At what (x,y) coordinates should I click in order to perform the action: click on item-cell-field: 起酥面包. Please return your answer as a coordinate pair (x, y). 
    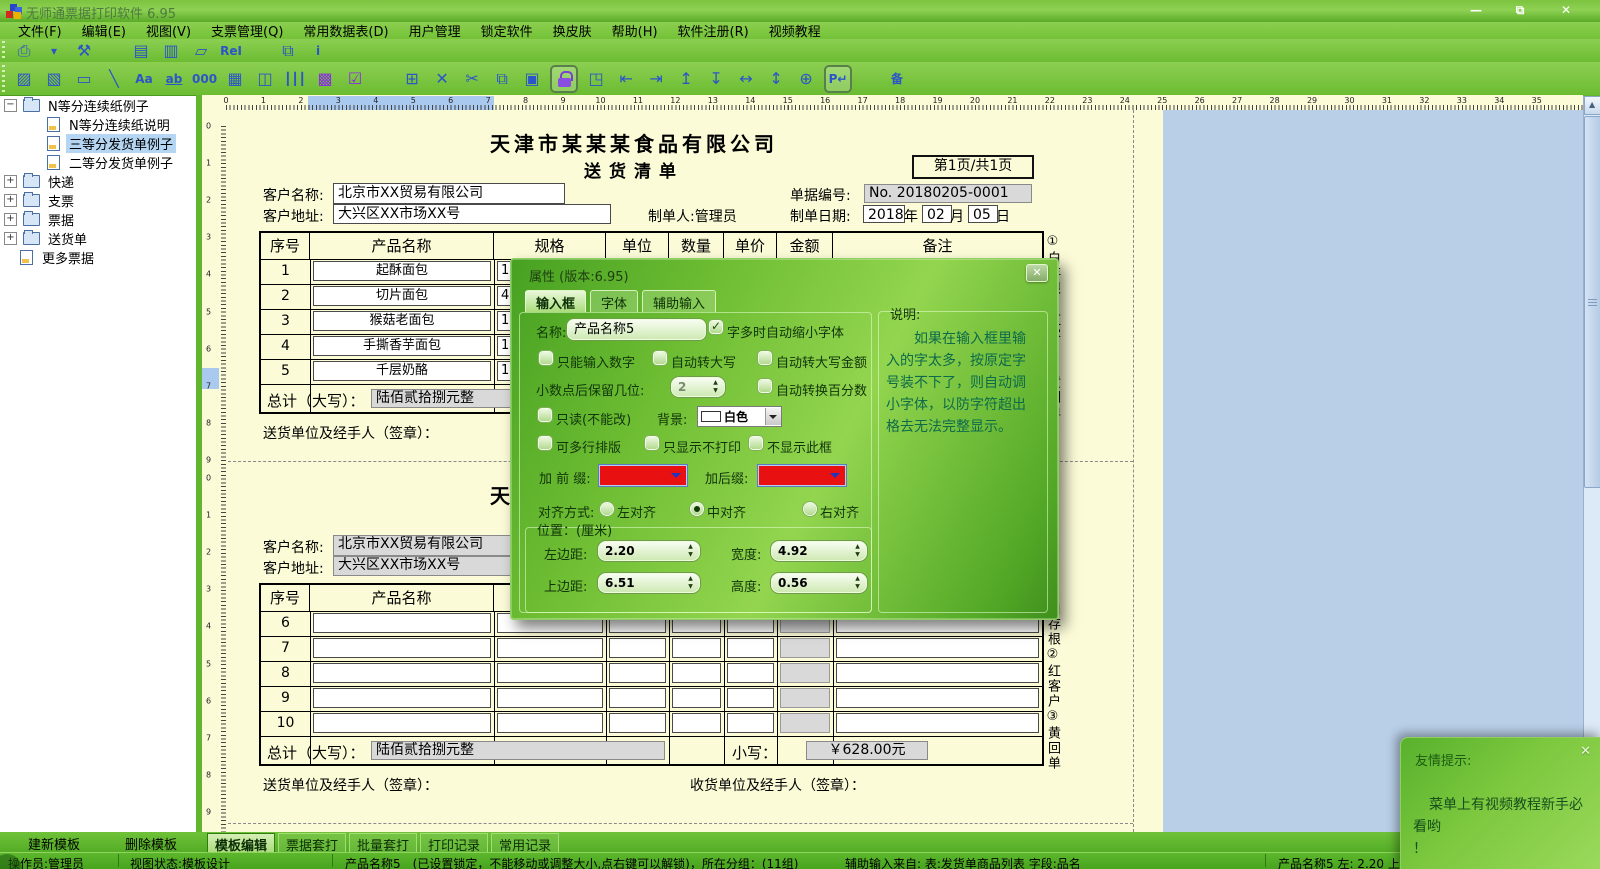
    Looking at the image, I should click on (402, 271).